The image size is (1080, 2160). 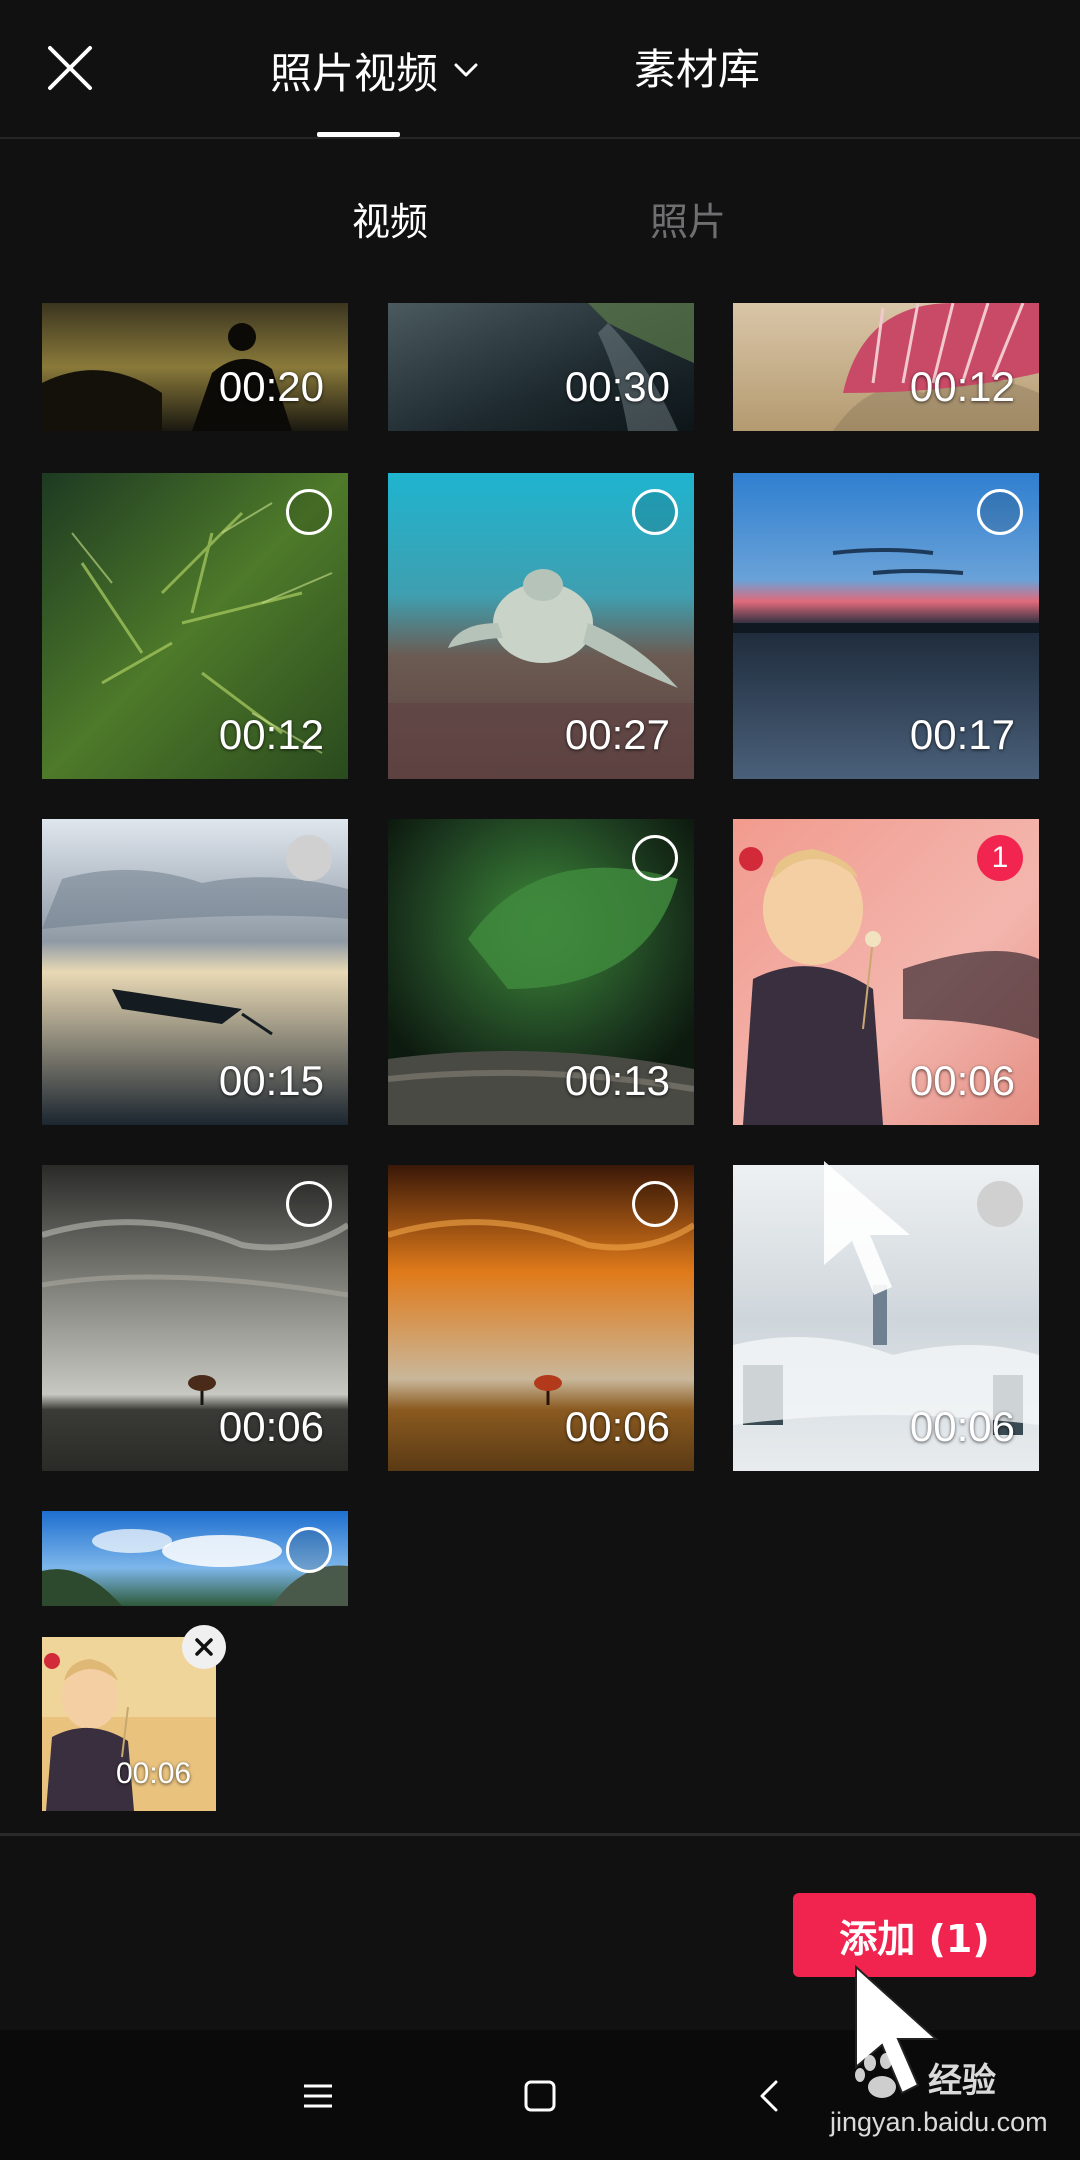 What do you see at coordinates (770, 2096) in the screenshot?
I see `back-icon` at bounding box center [770, 2096].